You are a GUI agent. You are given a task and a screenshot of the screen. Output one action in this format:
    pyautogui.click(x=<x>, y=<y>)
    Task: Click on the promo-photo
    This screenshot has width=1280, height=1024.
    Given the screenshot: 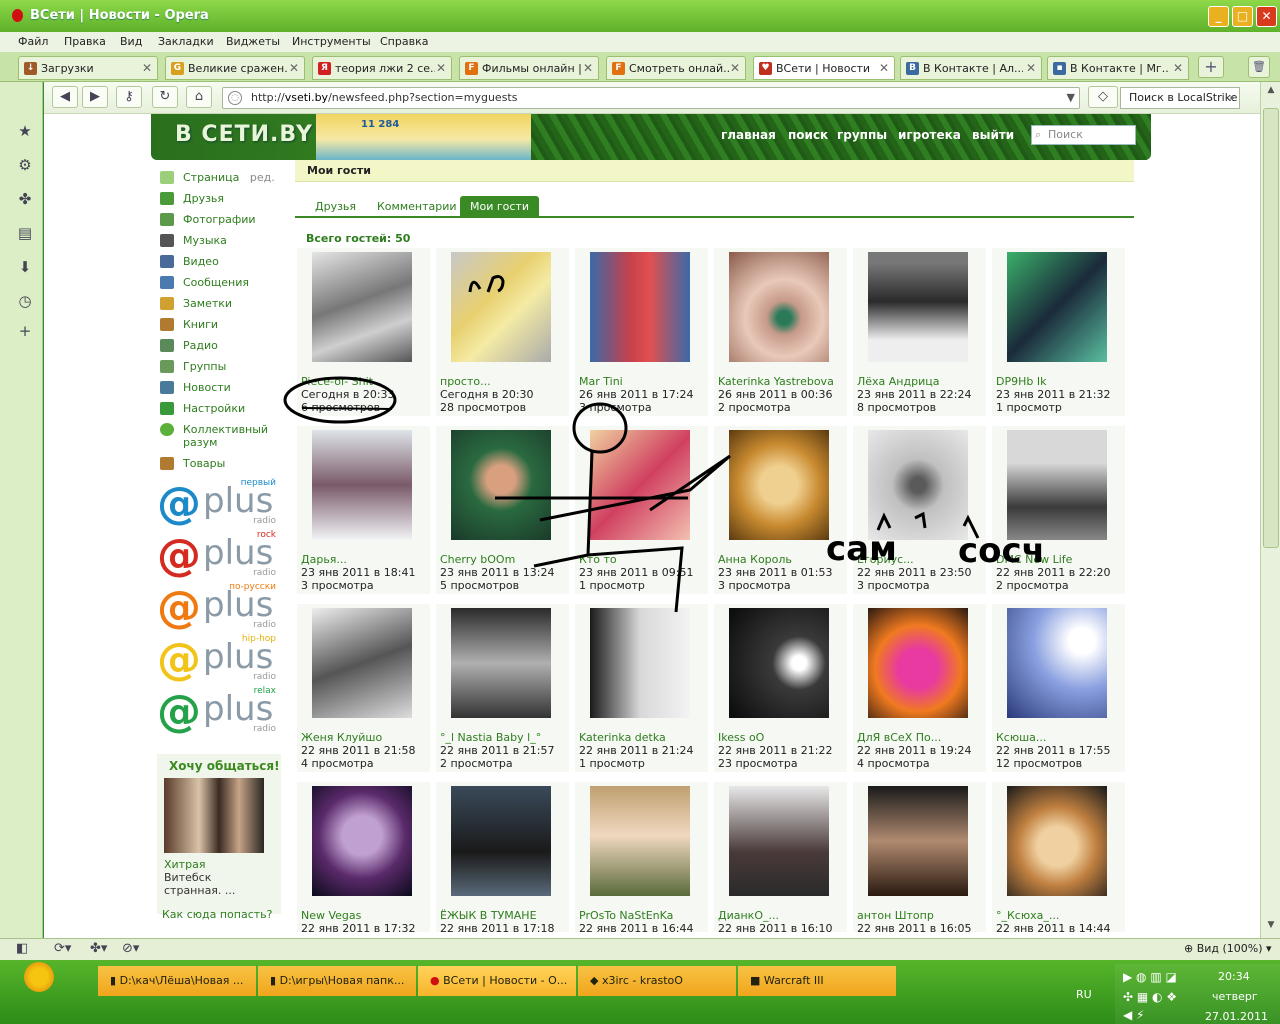 What is the action you would take?
    pyautogui.click(x=214, y=815)
    